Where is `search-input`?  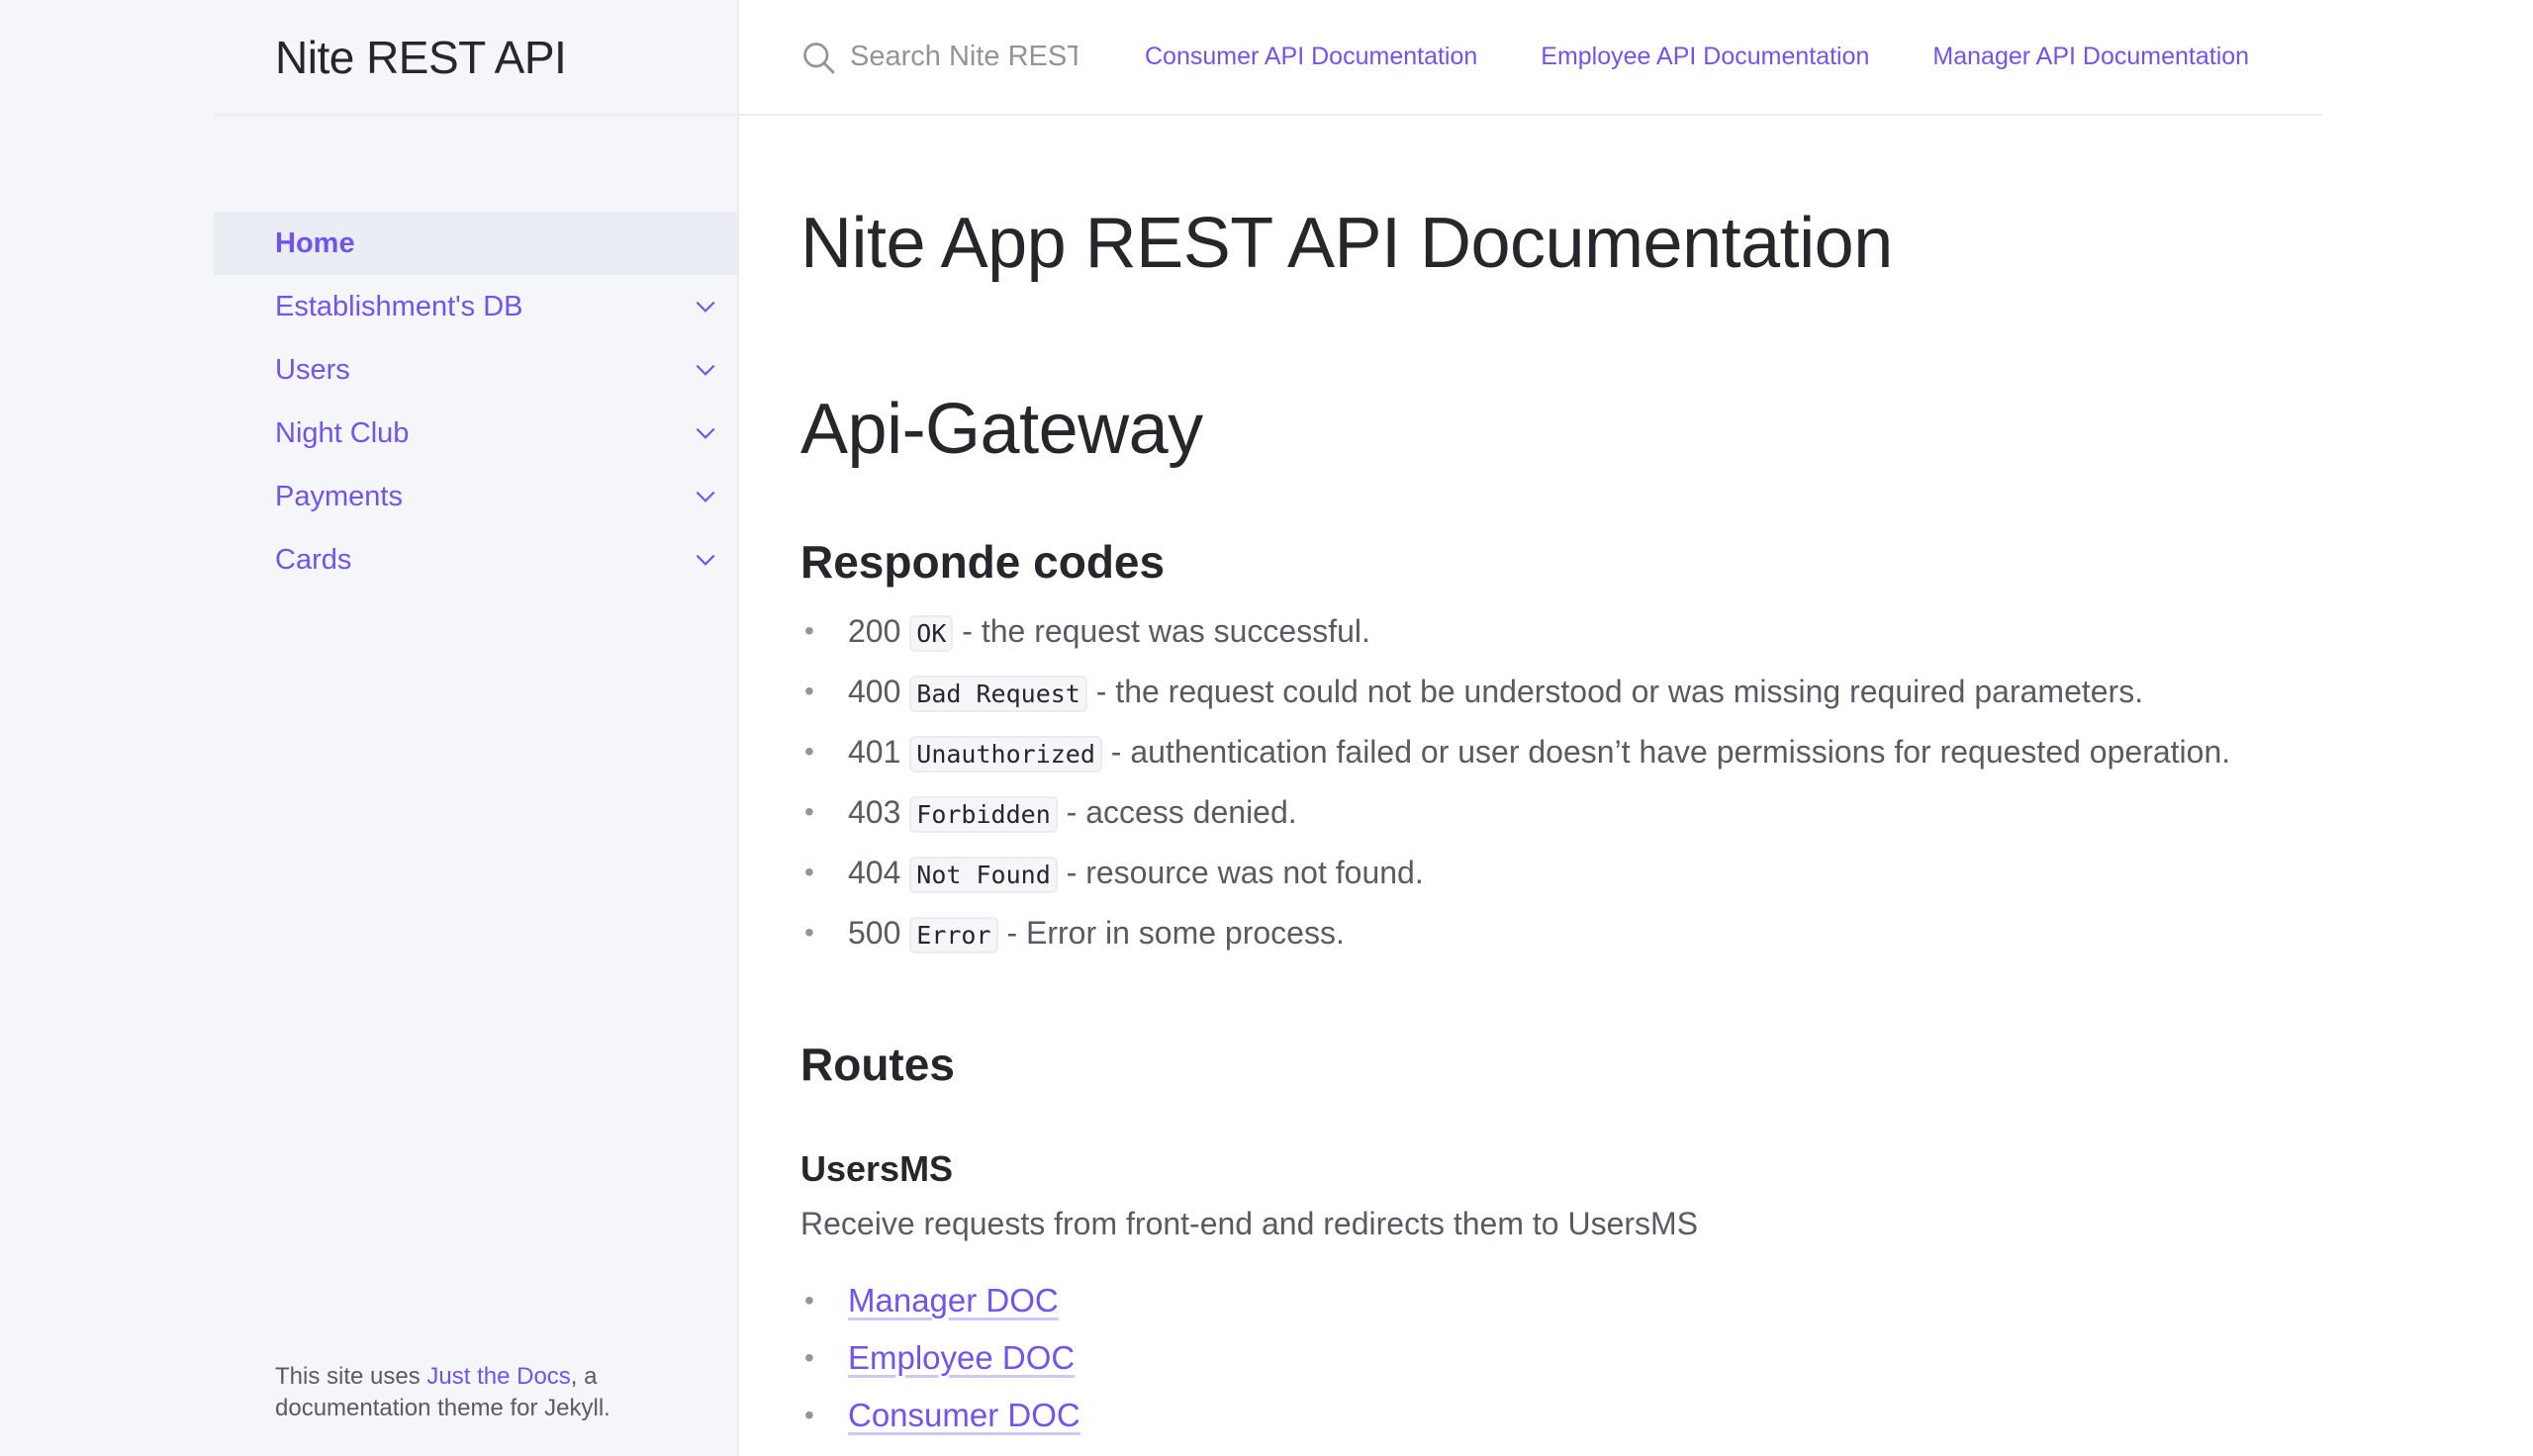
search-input is located at coordinates (964, 57).